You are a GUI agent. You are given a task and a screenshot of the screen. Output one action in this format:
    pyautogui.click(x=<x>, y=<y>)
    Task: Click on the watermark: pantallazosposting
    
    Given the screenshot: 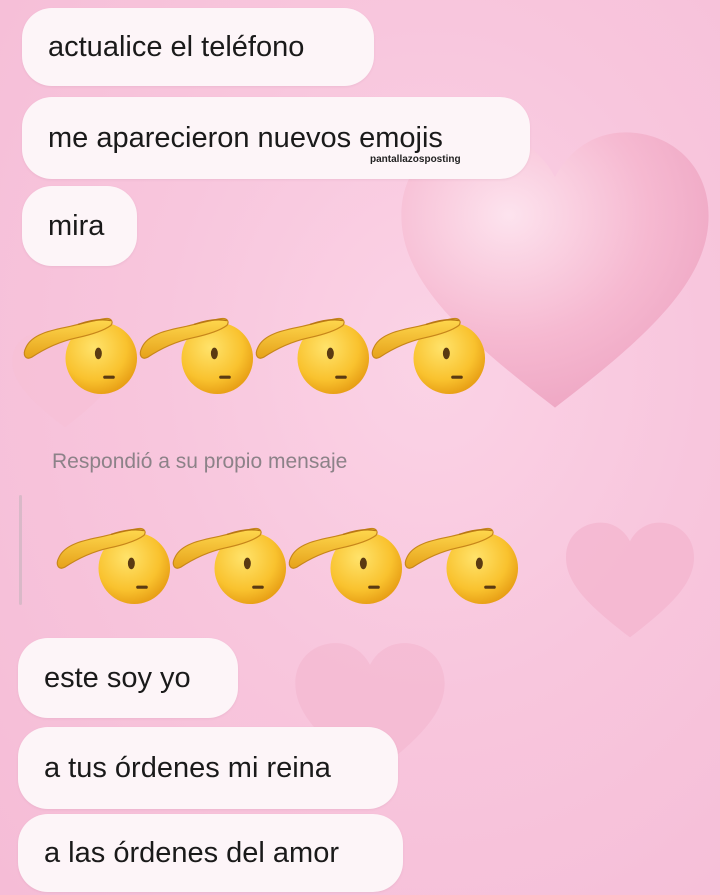 What is the action you would take?
    pyautogui.click(x=415, y=159)
    